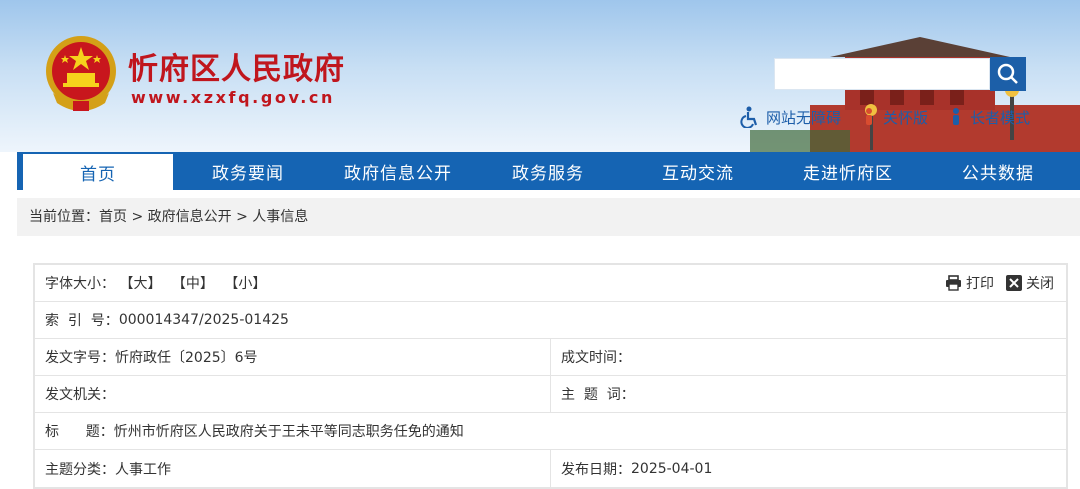  I want to click on font-size-medium-button: 【中】, so click(193, 284).